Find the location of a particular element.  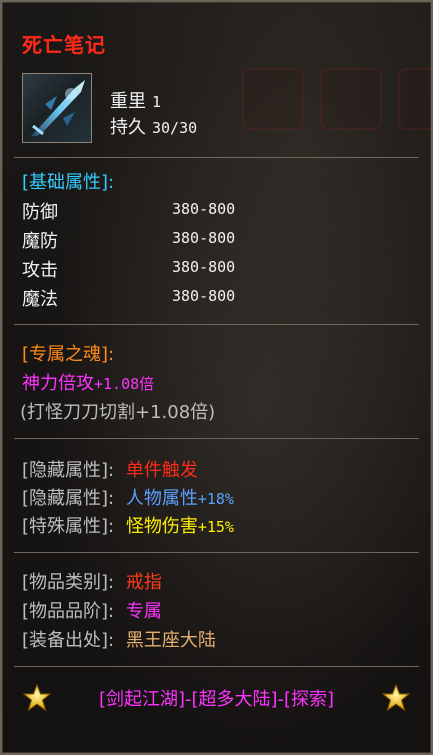

hidden-attr-value: +18% is located at coordinates (215, 499).